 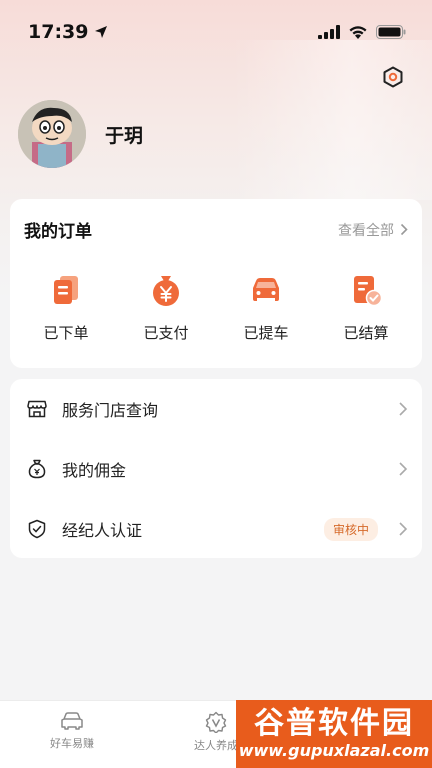 What do you see at coordinates (166, 307) in the screenshot?
I see `order-status-paid: 已支付` at bounding box center [166, 307].